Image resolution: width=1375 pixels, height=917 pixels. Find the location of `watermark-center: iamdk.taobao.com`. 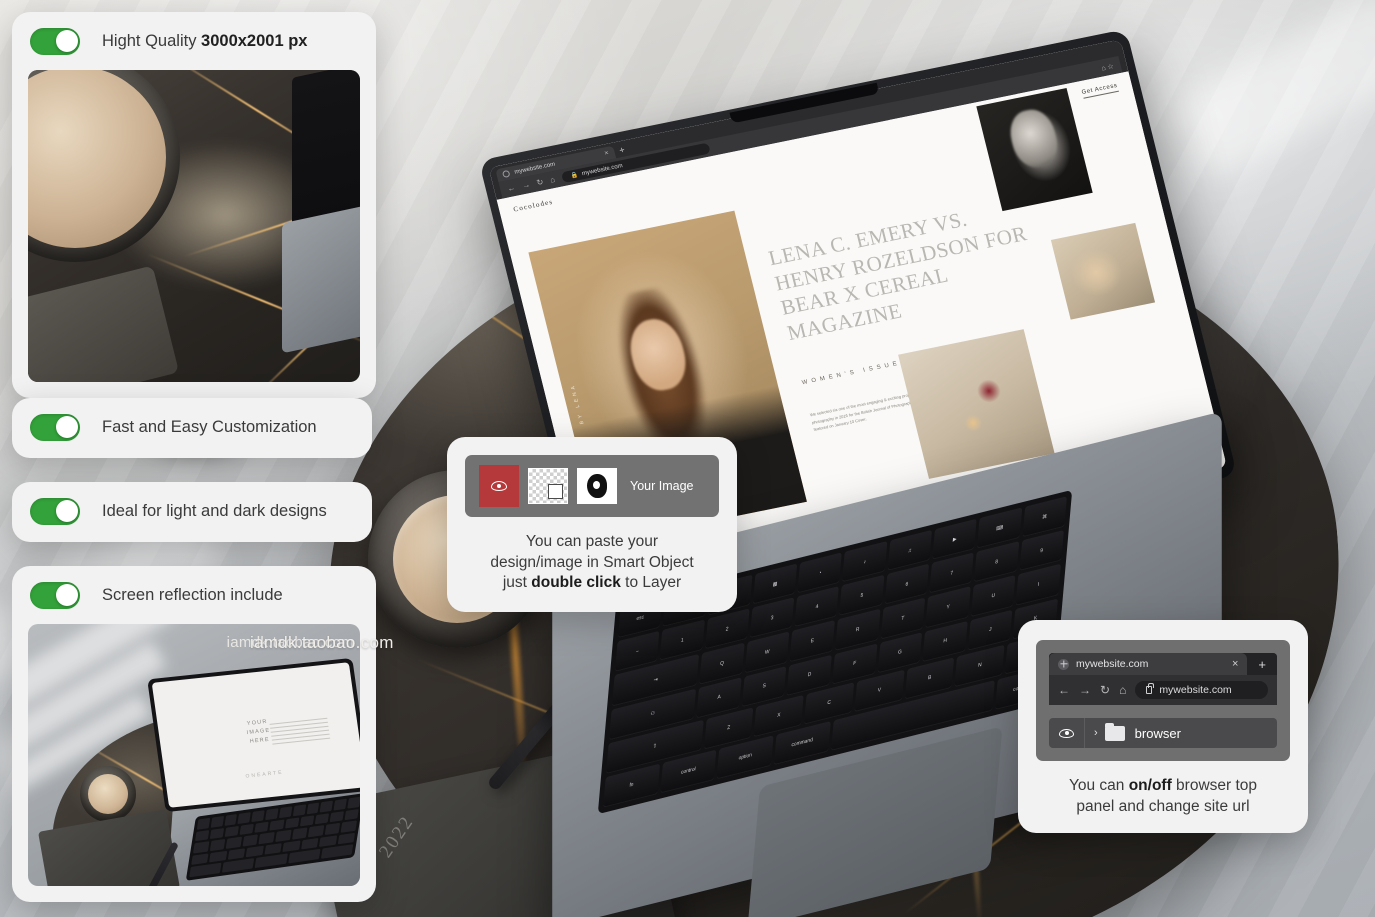

watermark-center: iamdk.taobao.com is located at coordinates (322, 642).